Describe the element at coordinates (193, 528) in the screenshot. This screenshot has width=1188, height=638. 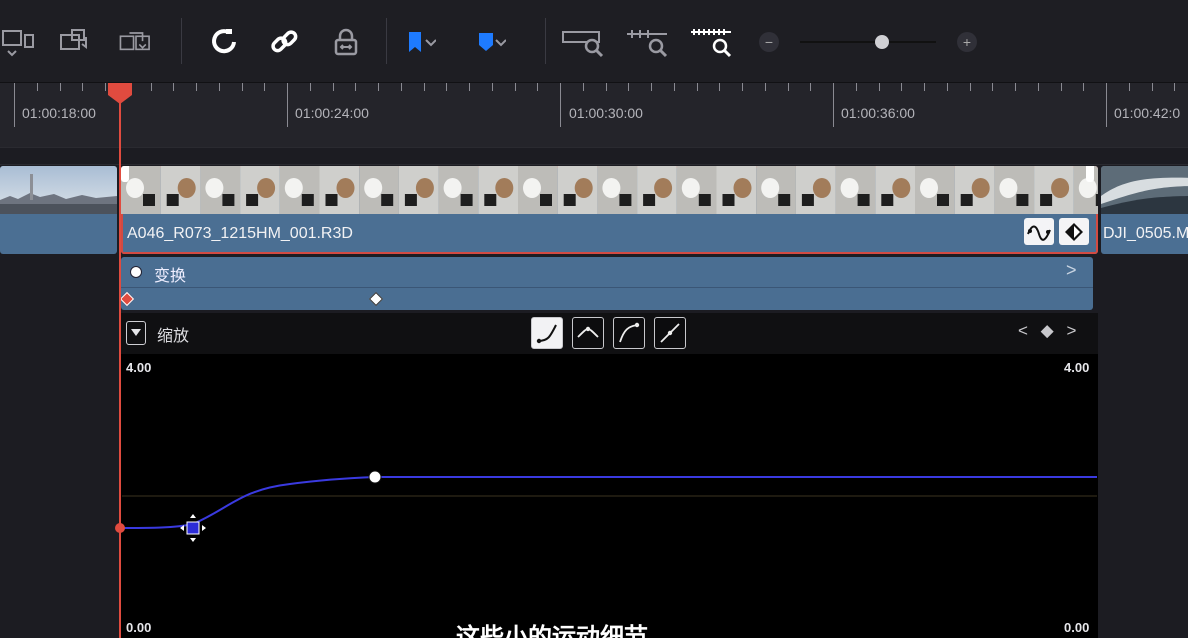
I see `curve-bezier-handle` at that location.